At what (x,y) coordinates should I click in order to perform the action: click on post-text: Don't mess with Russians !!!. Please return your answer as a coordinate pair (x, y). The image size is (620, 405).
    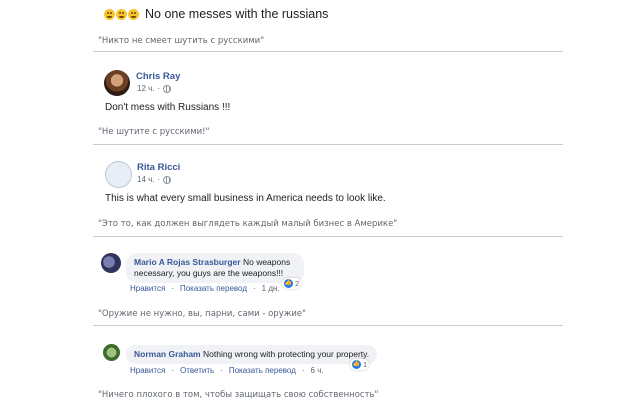
    Looking at the image, I should click on (168, 107).